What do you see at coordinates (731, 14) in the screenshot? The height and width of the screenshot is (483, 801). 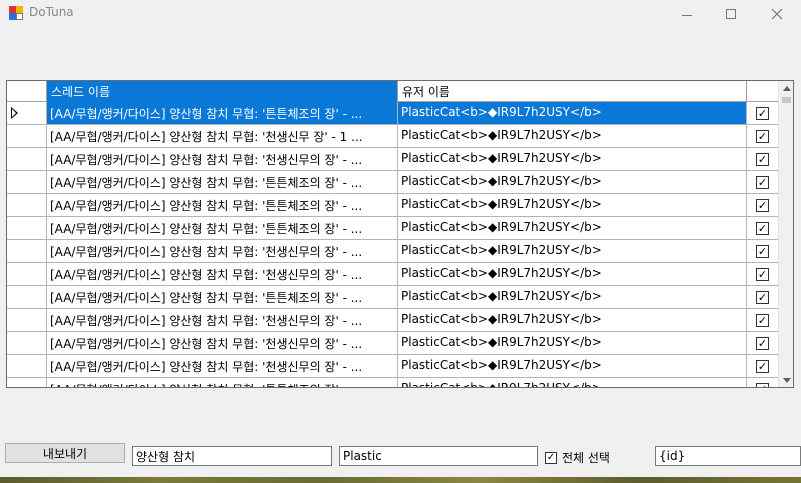 I see `maximize-button` at bounding box center [731, 14].